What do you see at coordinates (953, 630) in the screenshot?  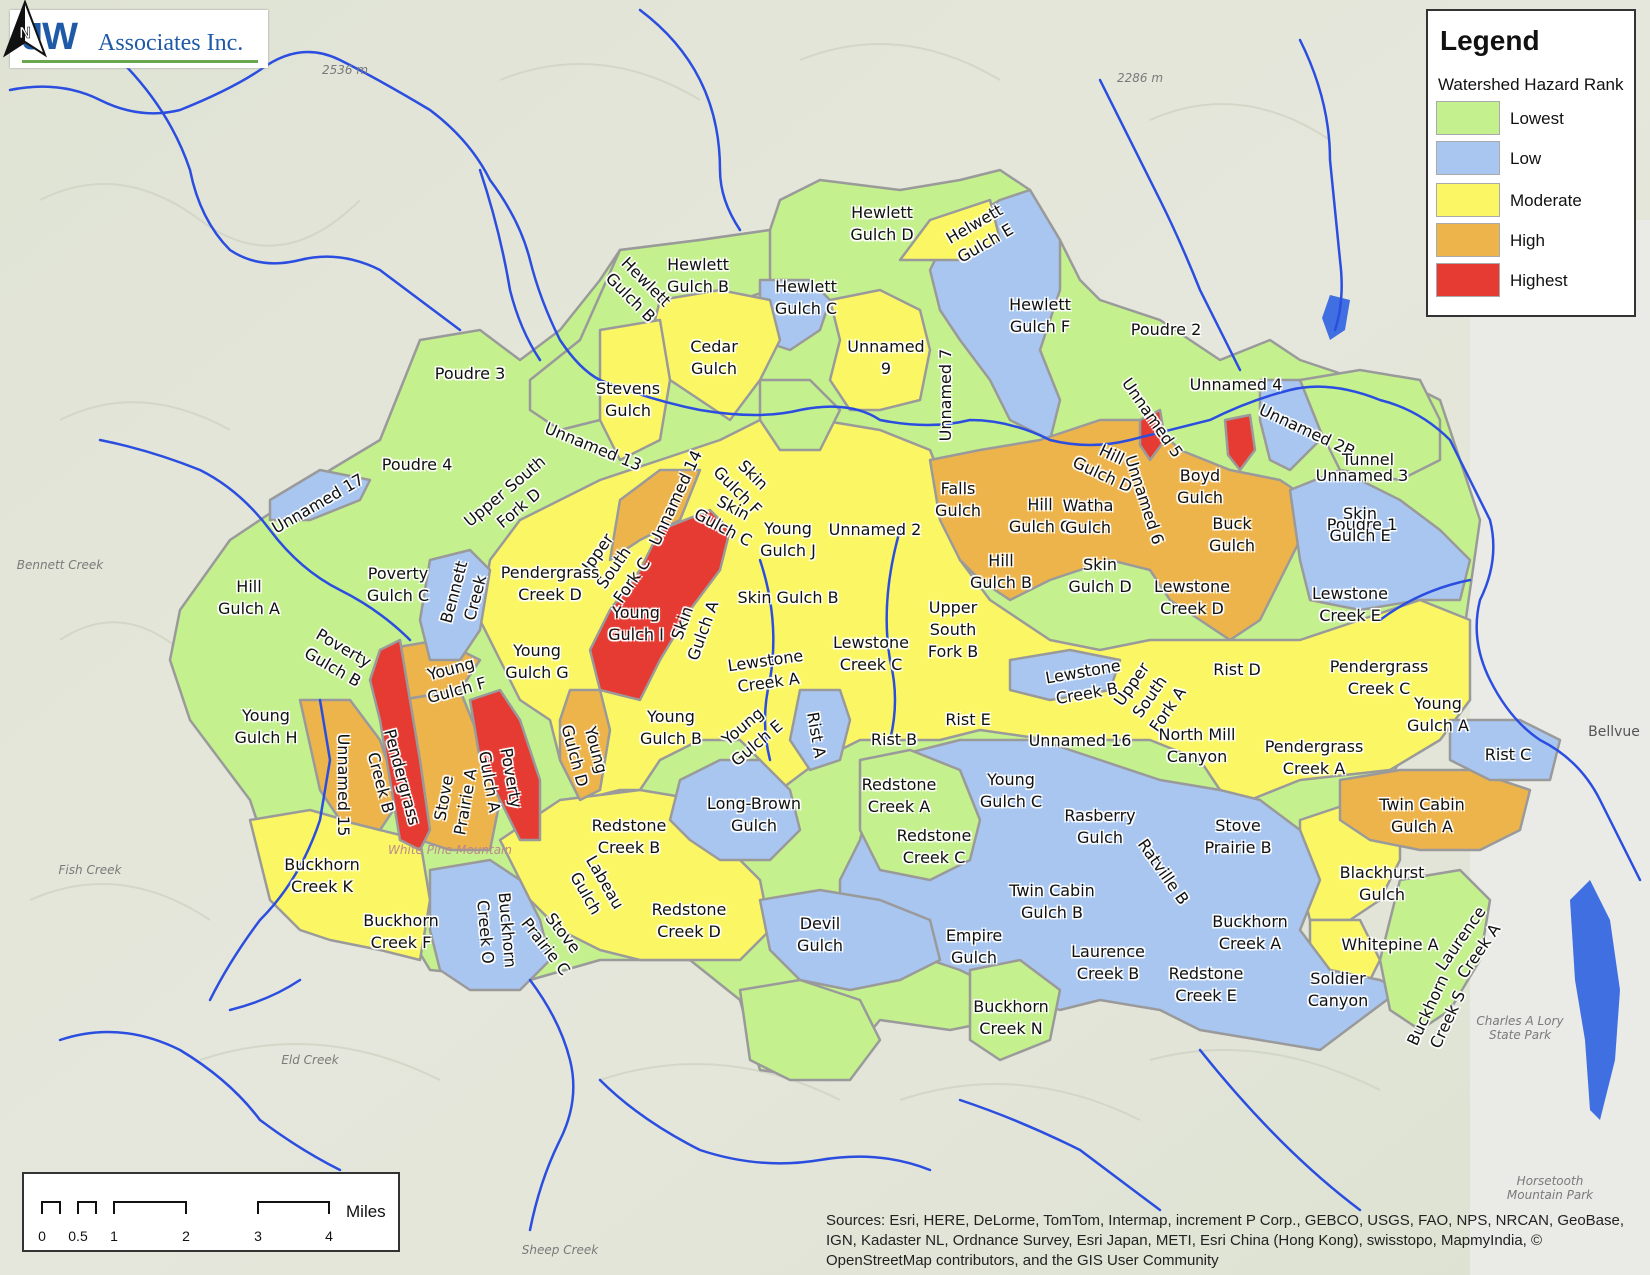 I see `watershed-label: Upper South Fork B` at bounding box center [953, 630].